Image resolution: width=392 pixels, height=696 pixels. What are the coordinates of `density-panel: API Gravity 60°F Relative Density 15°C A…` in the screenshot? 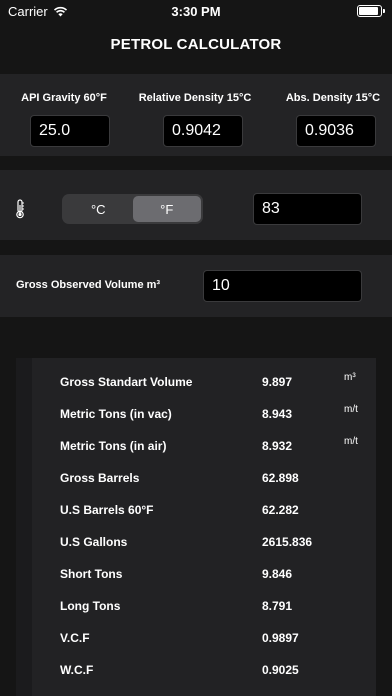 It's located at (196, 115).